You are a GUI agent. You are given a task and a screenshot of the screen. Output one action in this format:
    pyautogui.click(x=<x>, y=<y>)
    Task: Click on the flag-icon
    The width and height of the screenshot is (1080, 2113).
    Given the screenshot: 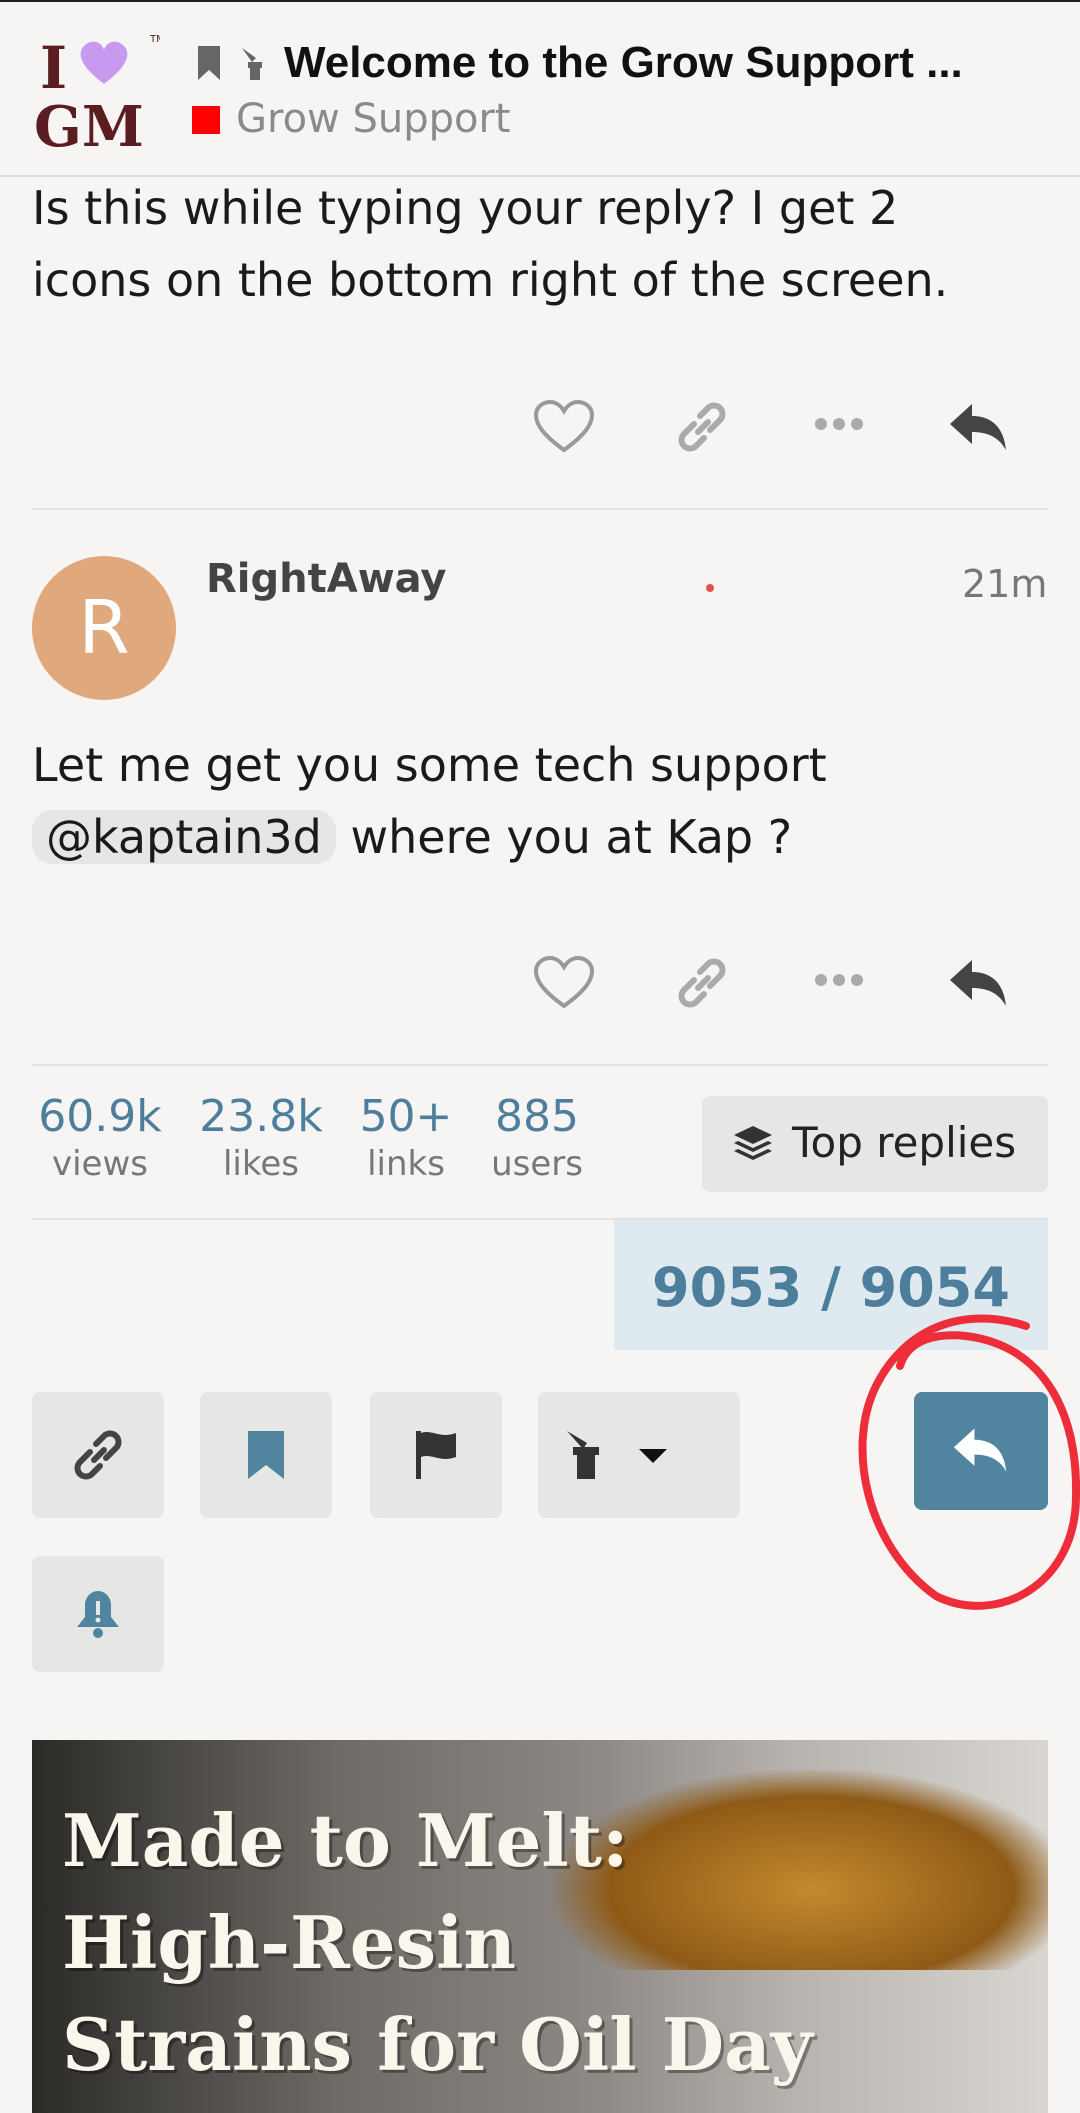 What is the action you would take?
    pyautogui.click(x=436, y=1455)
    